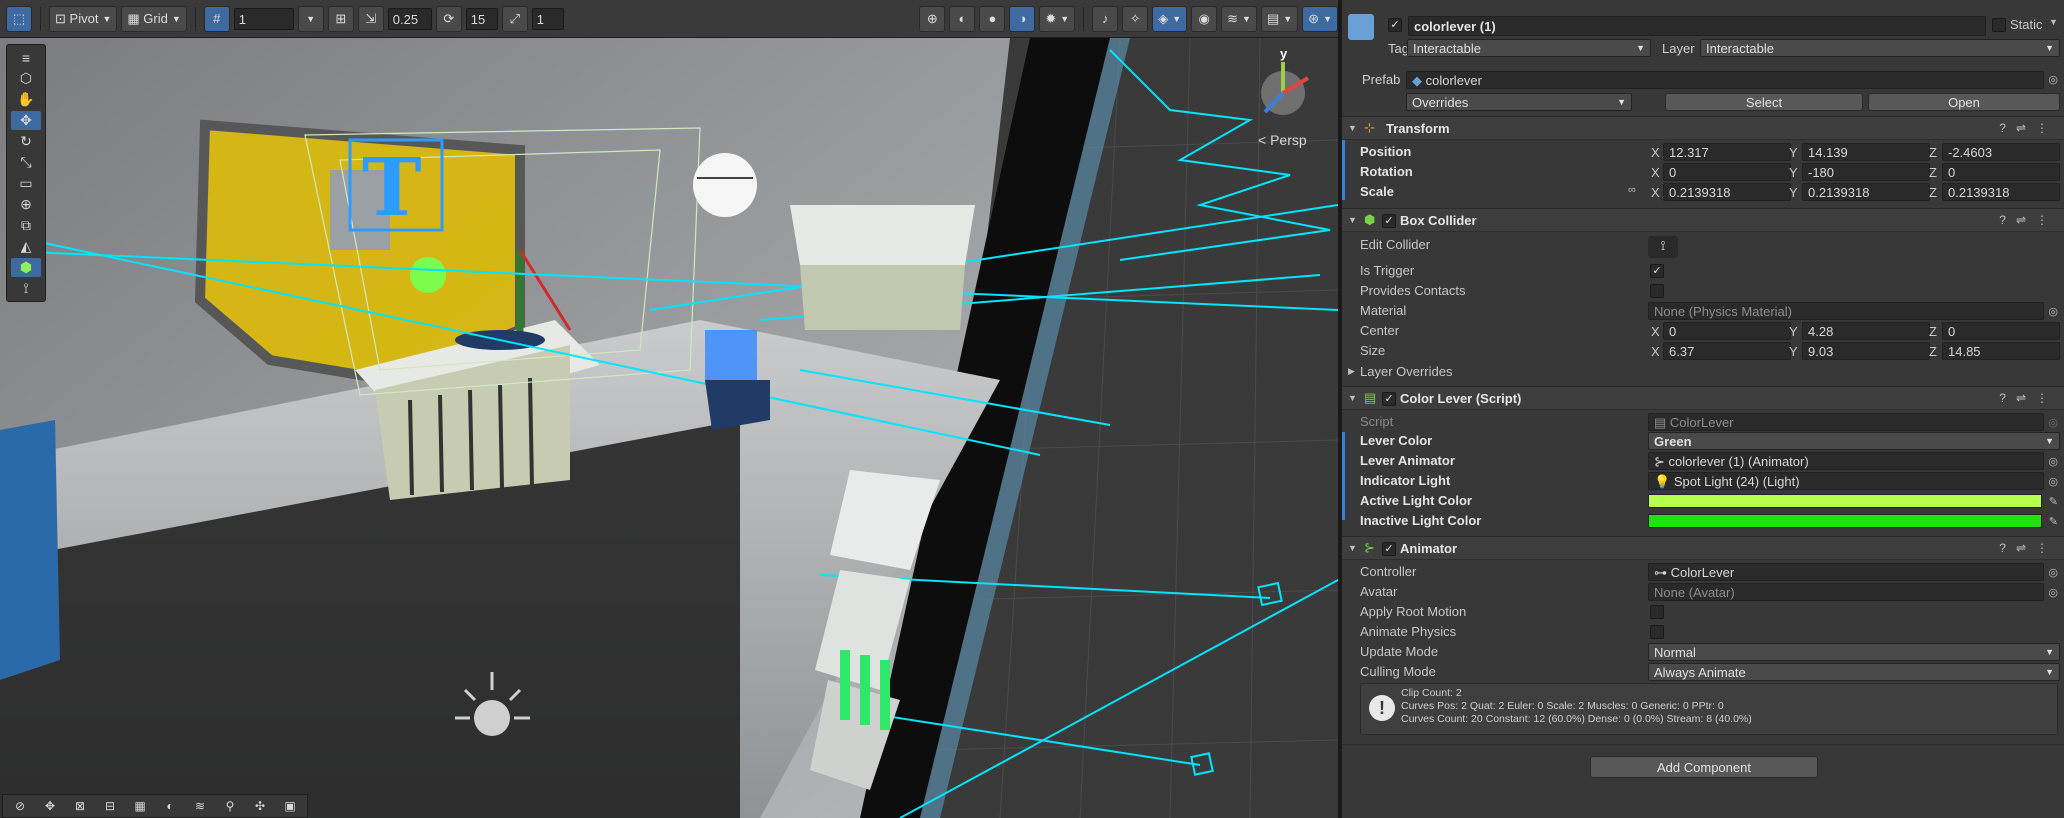  What do you see at coordinates (1727, 331) in the screenshot?
I see `center-x-field: 0` at bounding box center [1727, 331].